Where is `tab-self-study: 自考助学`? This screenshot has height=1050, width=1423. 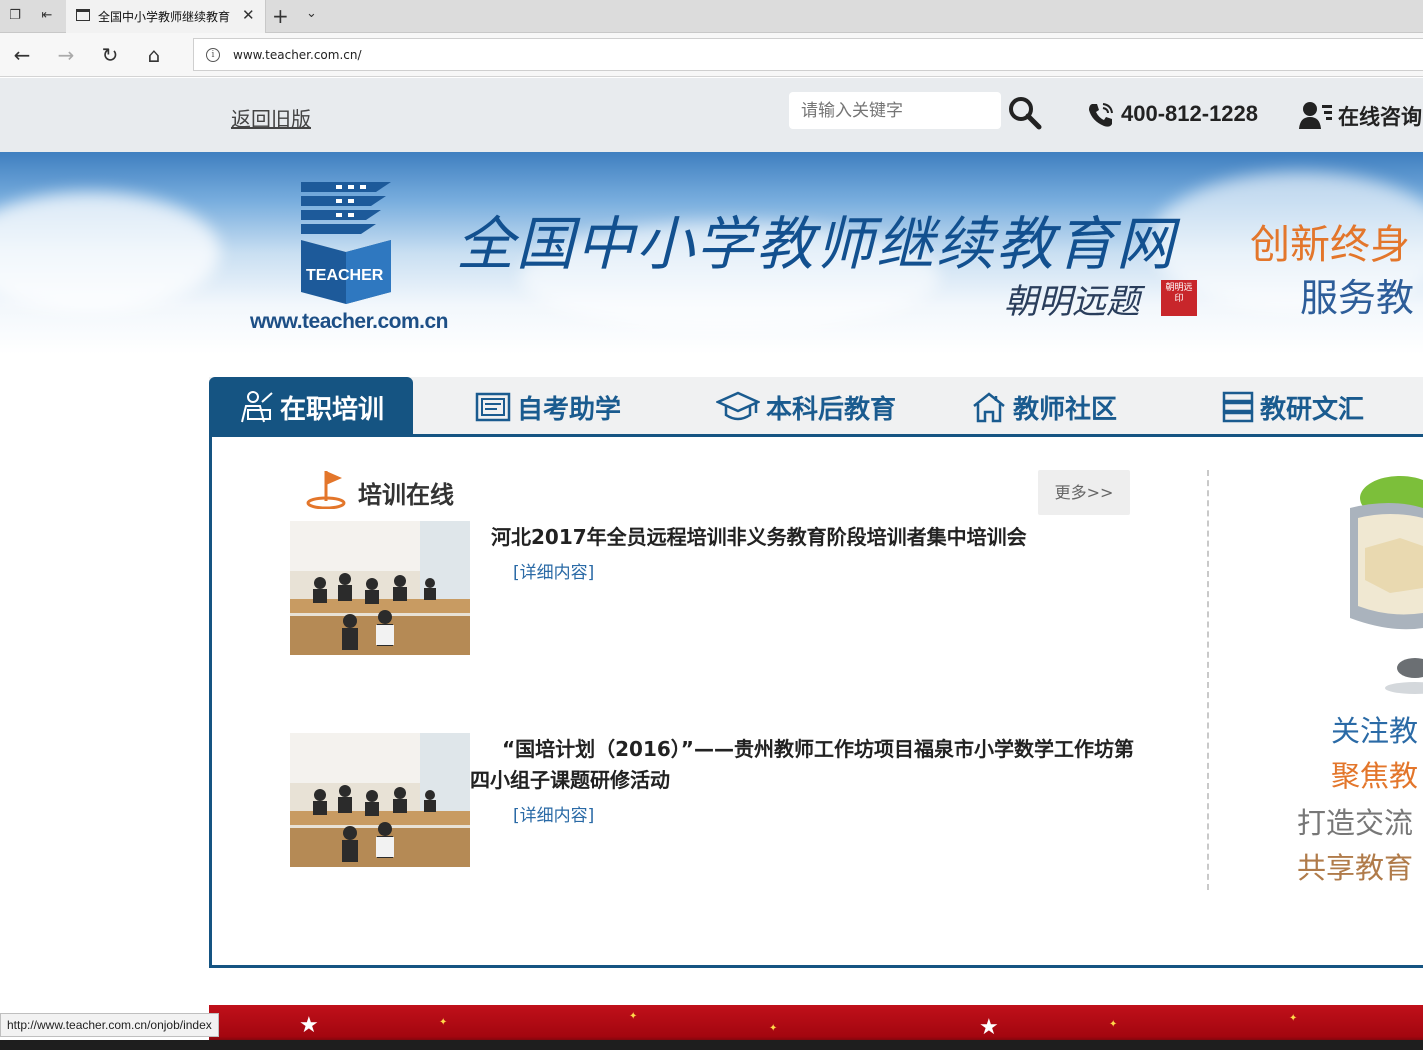
tab-self-study: 自考助学 is located at coordinates (548, 407).